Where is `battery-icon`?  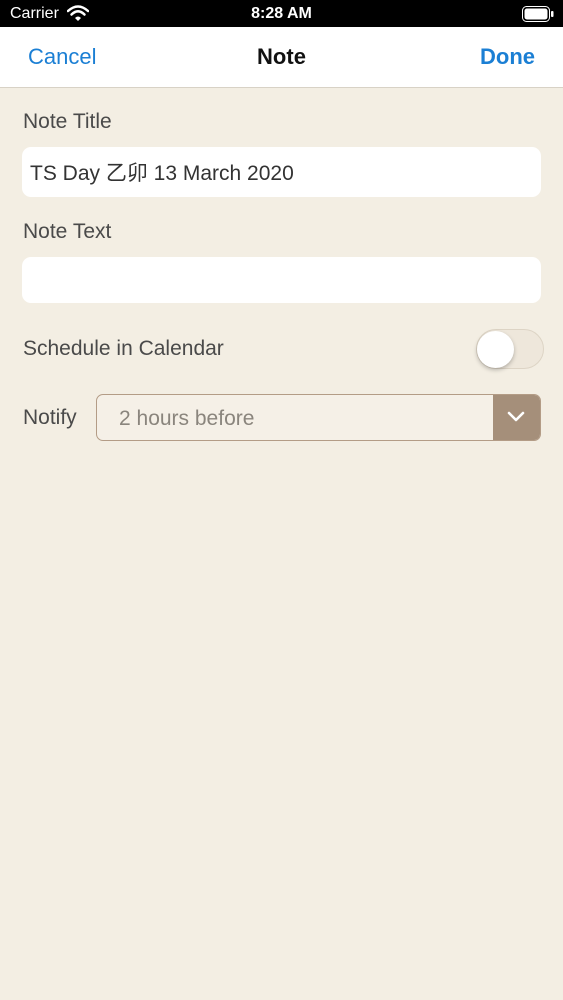 battery-icon is located at coordinates (538, 14).